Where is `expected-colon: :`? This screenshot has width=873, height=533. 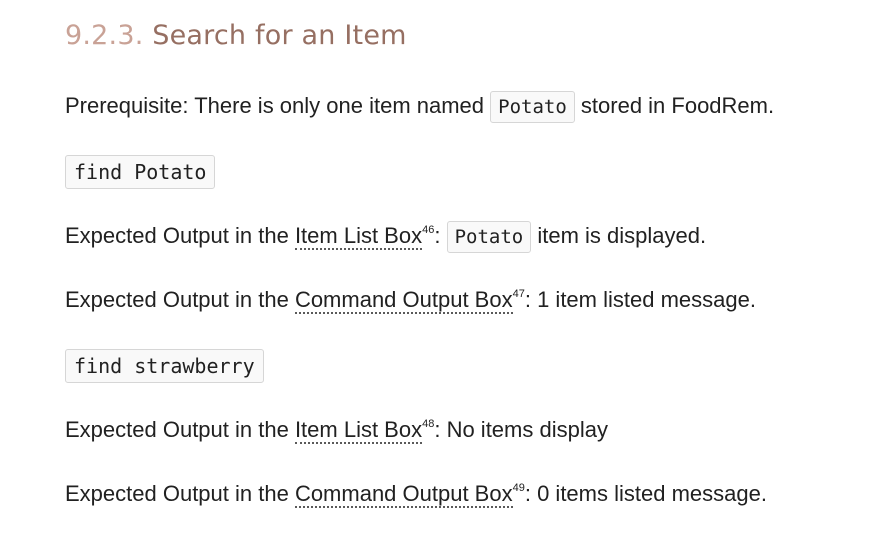
expected-colon: : is located at coordinates (440, 235).